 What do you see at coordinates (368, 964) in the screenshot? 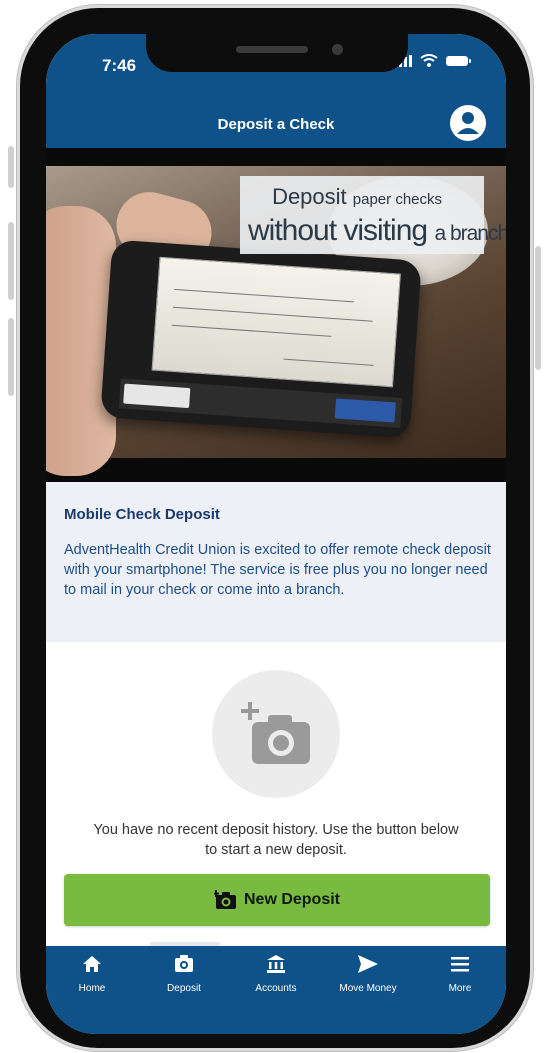
I see `send-icon` at bounding box center [368, 964].